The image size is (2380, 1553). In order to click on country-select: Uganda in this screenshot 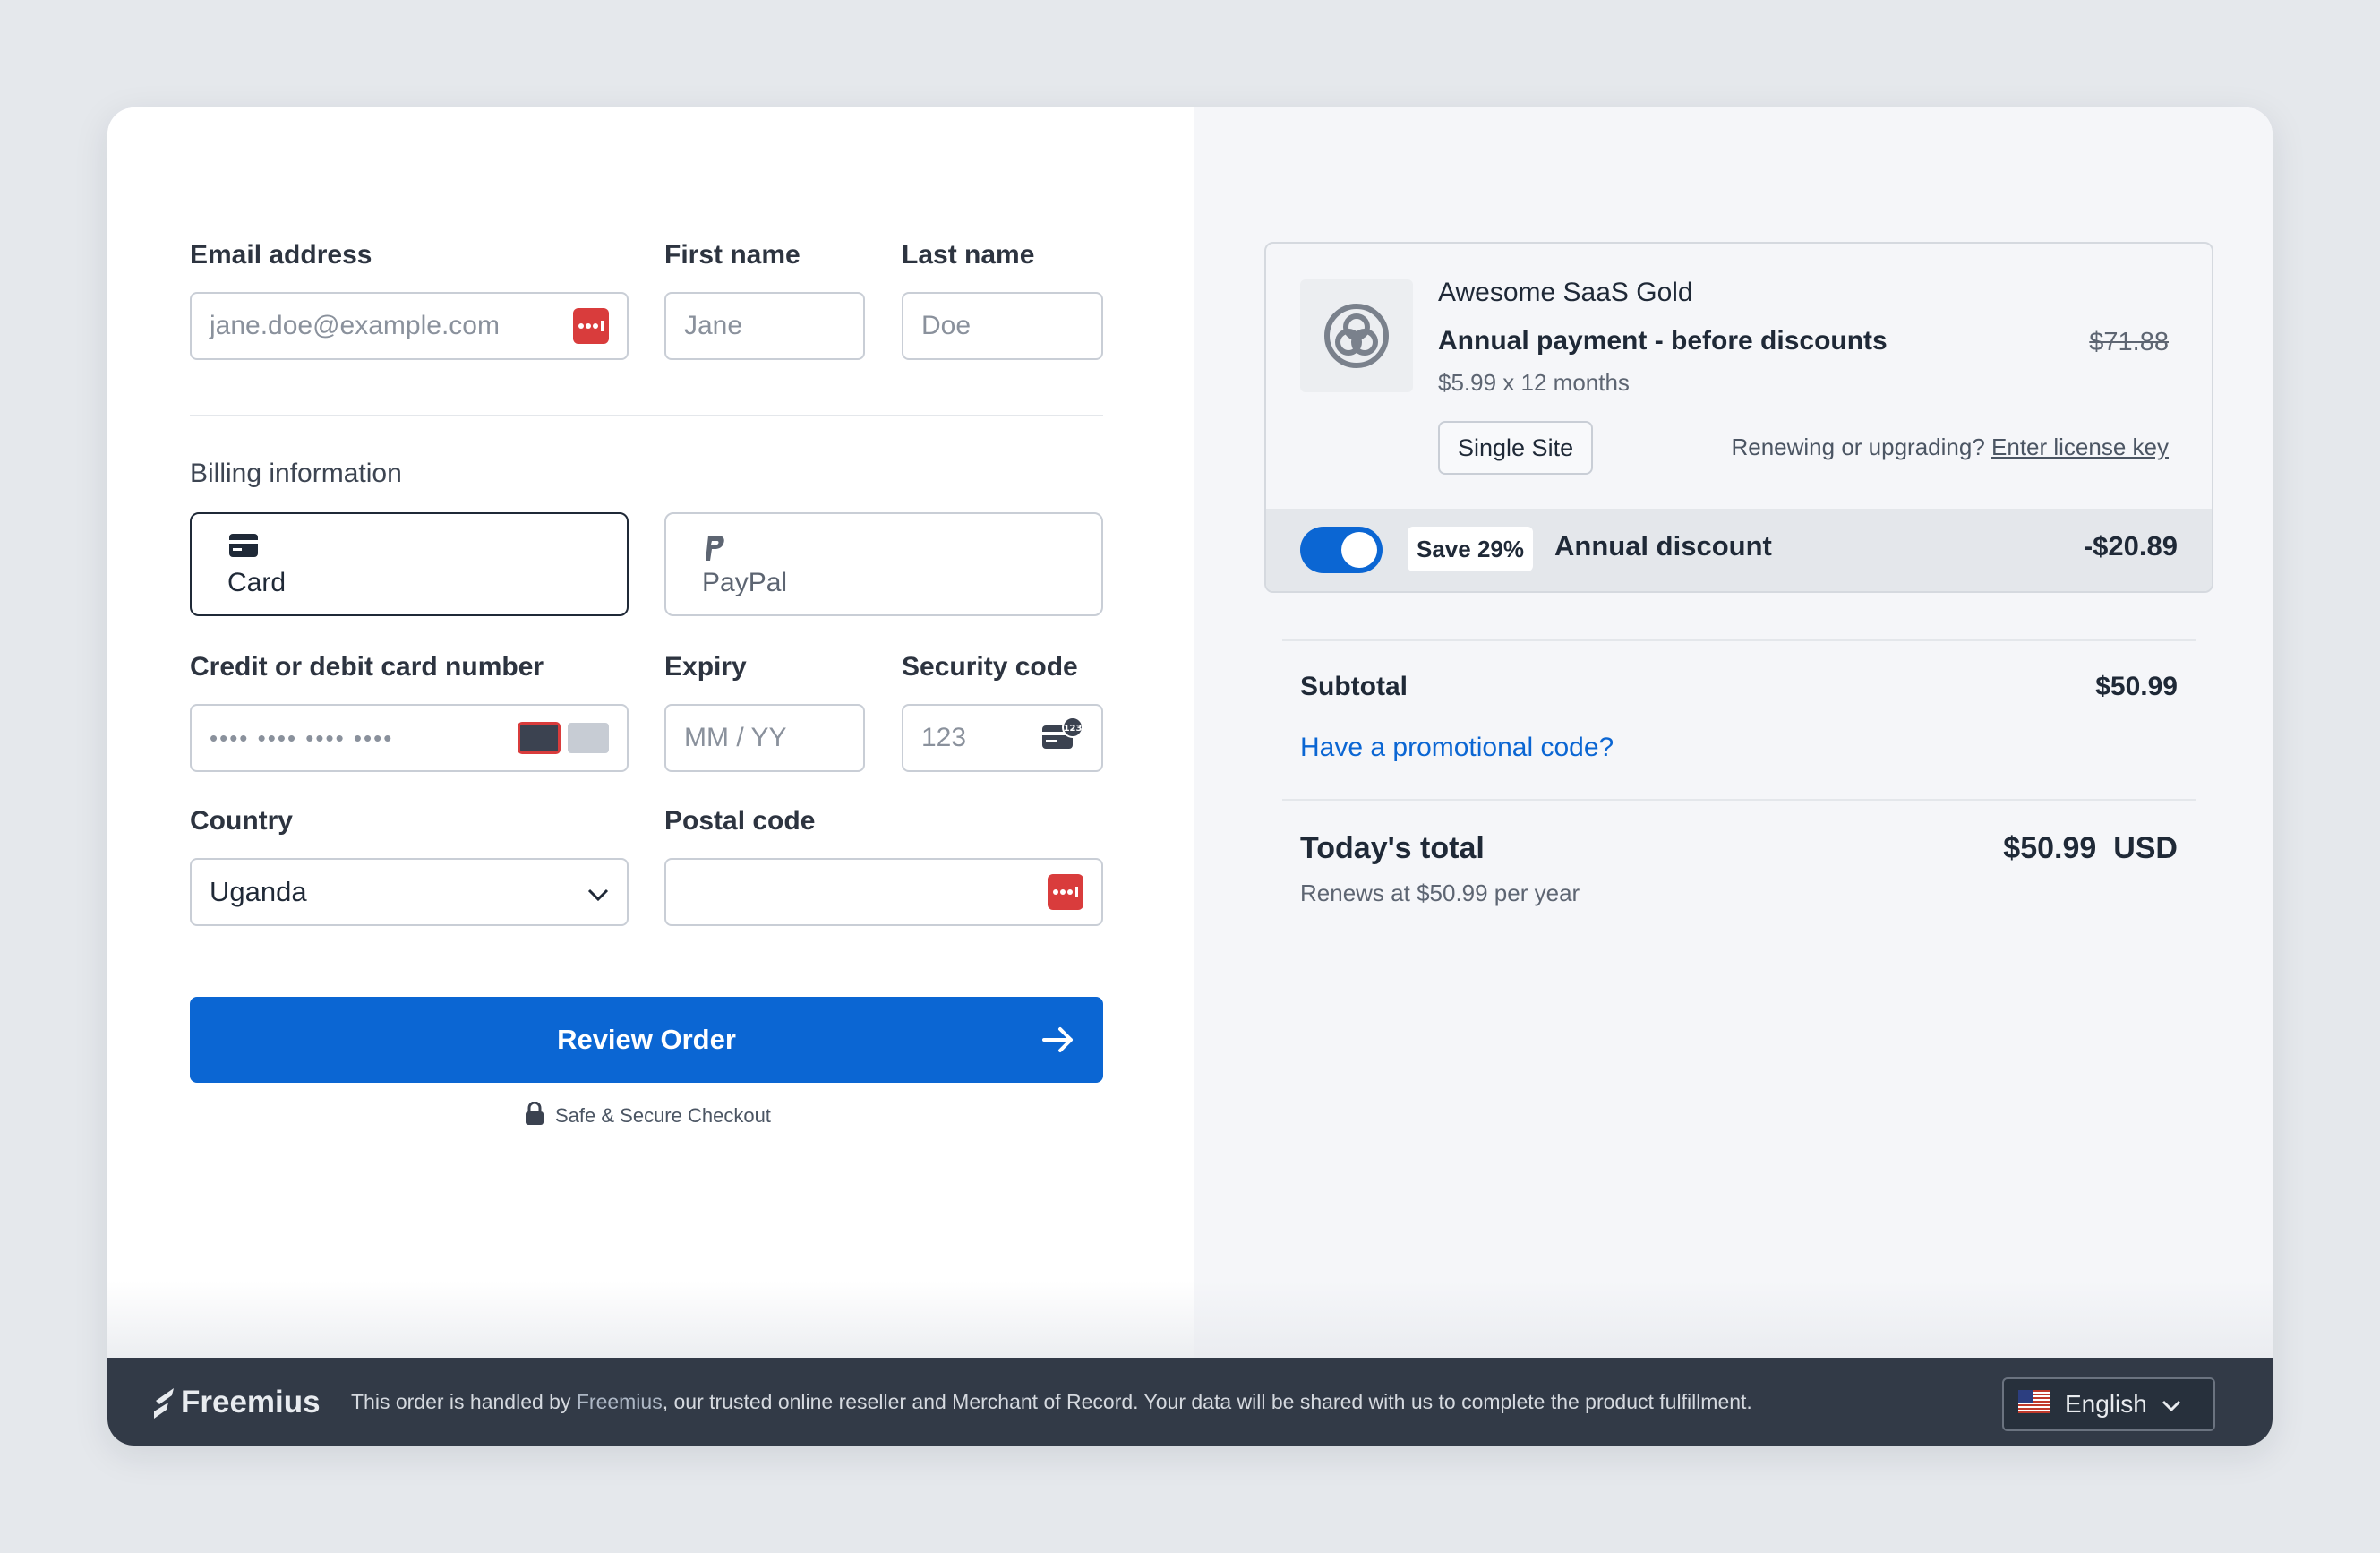, I will do `click(410, 892)`.